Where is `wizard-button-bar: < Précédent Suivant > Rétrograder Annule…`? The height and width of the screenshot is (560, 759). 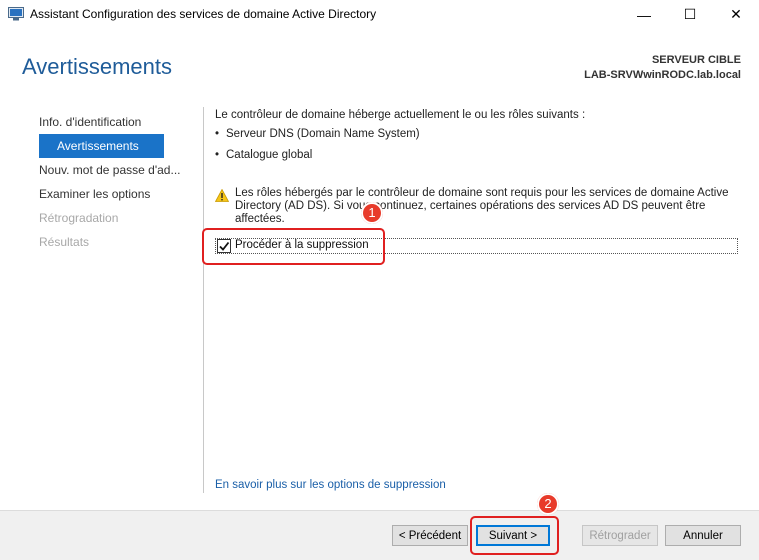
wizard-button-bar: < Précédent Suivant > Rétrograder Annule… is located at coordinates (379, 535).